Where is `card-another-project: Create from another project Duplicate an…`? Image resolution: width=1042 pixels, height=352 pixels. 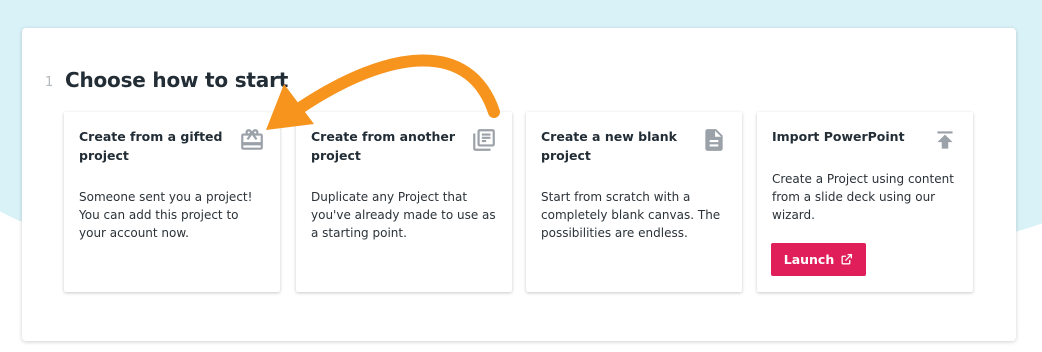
card-another-project: Create from another project Duplicate an… is located at coordinates (404, 202).